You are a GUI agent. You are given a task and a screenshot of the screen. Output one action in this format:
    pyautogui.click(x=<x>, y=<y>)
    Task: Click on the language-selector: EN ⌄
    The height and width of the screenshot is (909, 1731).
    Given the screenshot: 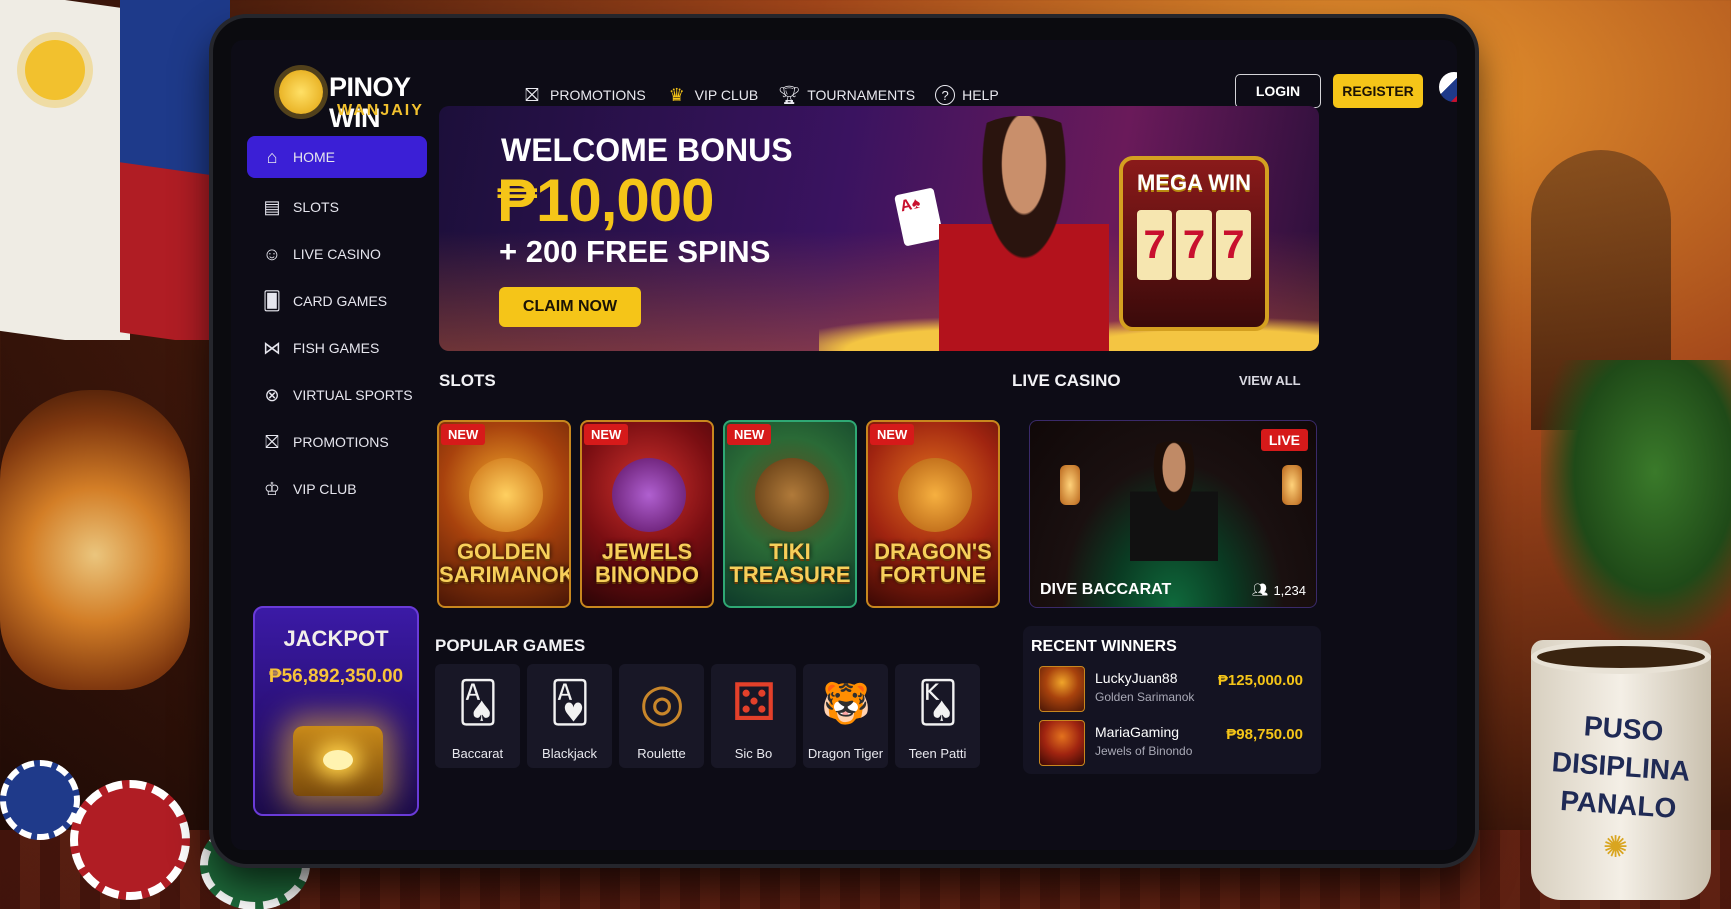 What is the action you would take?
    pyautogui.click(x=1448, y=87)
    